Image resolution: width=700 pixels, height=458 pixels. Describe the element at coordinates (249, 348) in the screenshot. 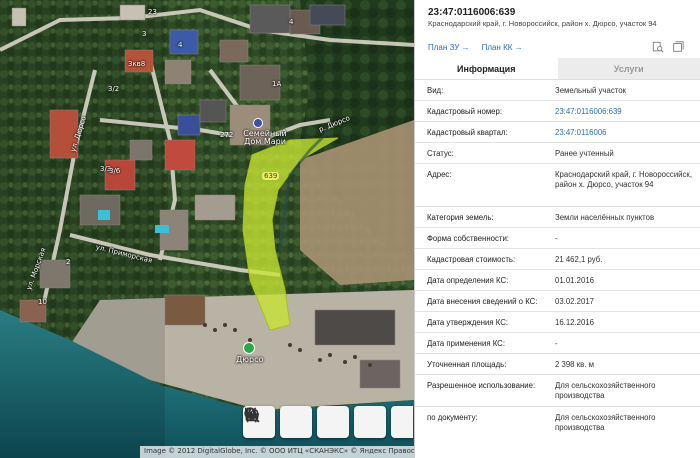

I see `beach-pin-icon` at that location.